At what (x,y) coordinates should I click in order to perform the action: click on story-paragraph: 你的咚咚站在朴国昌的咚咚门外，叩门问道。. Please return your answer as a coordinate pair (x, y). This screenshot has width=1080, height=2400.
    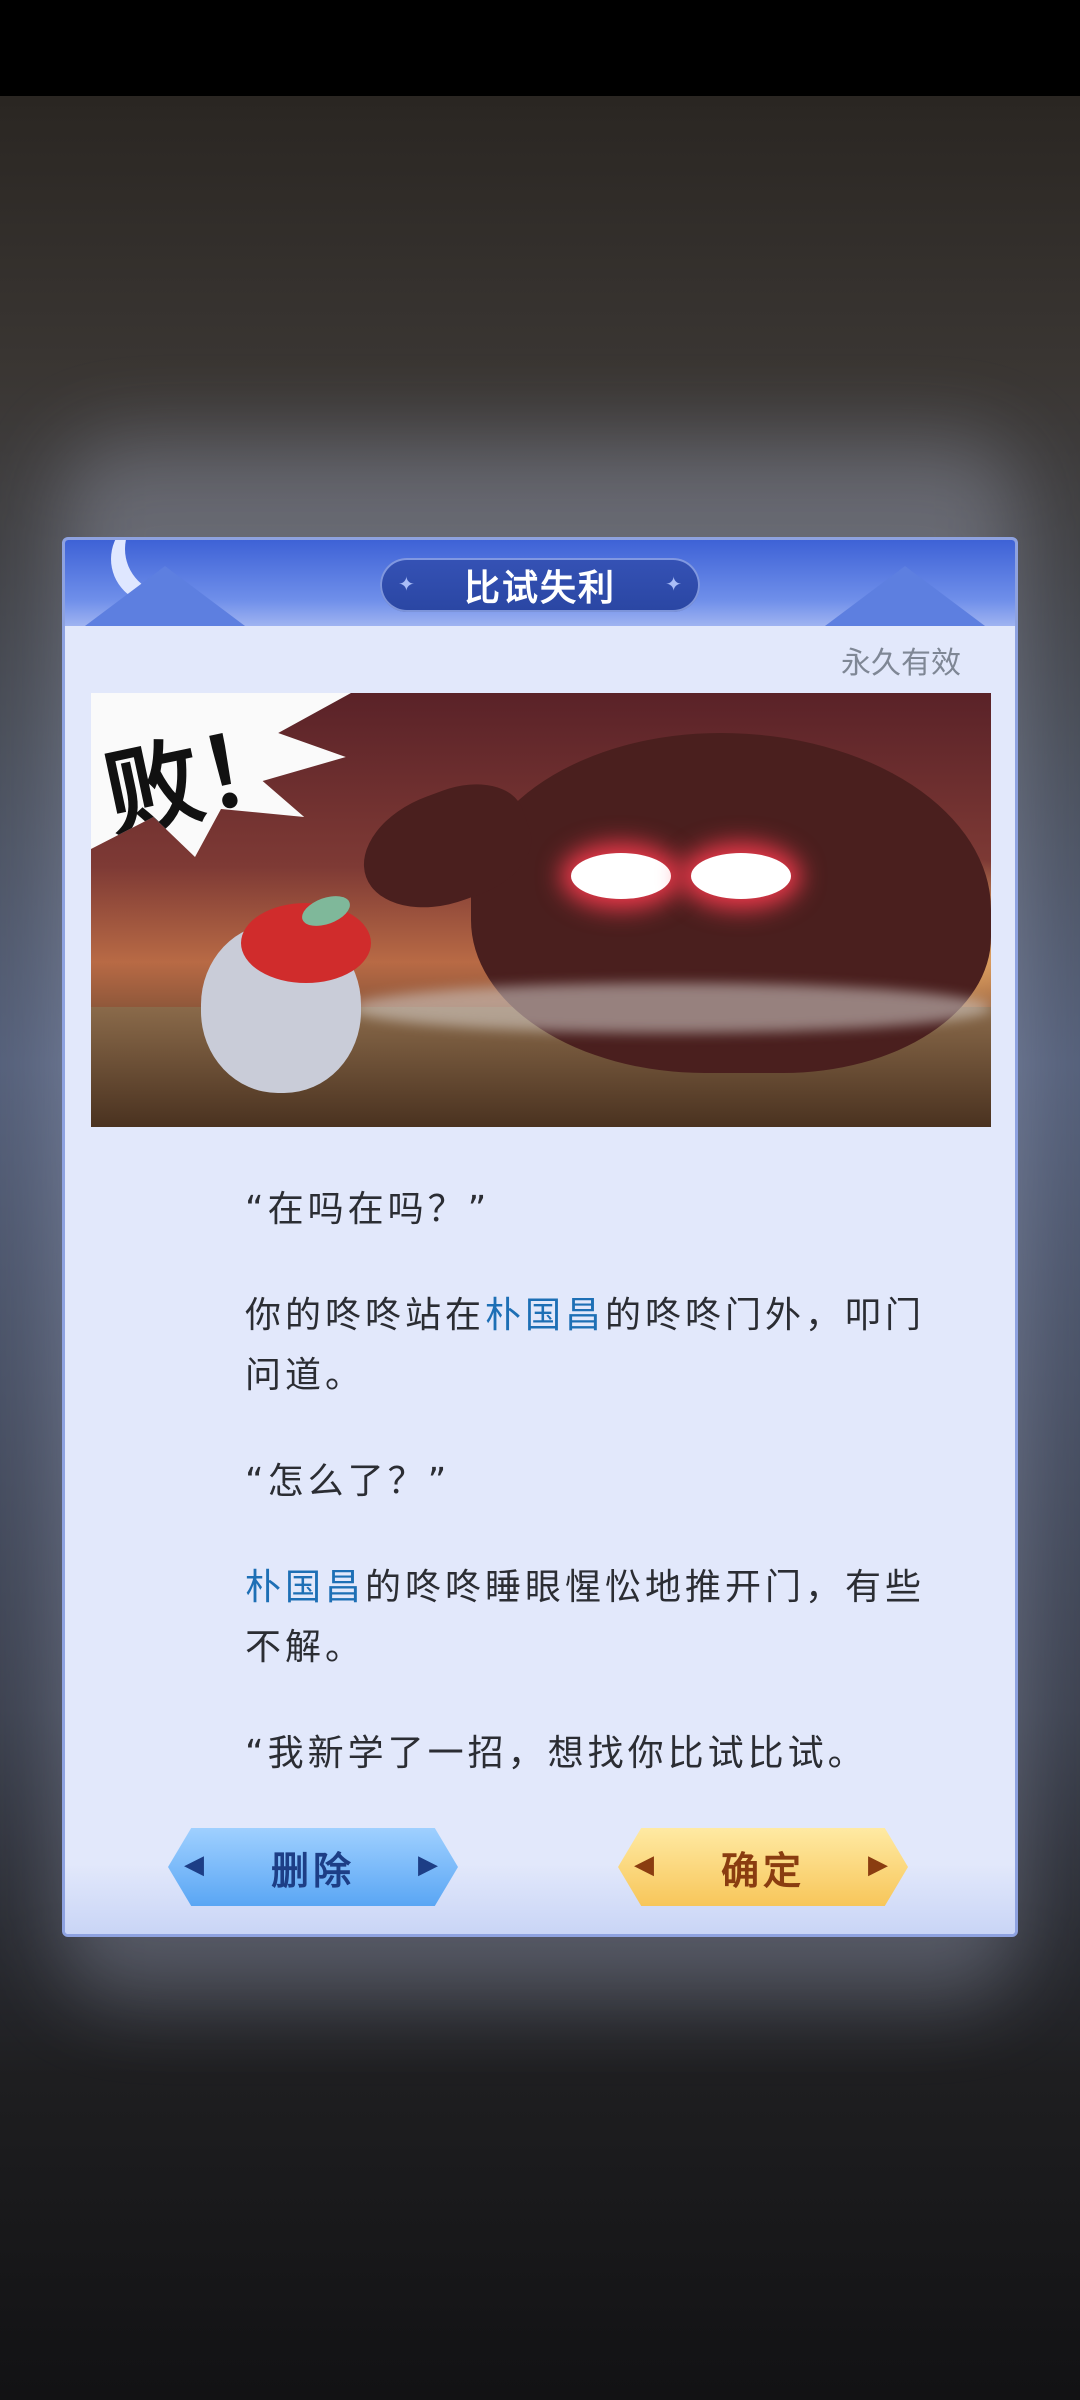
    Looking at the image, I should click on (540, 1346).